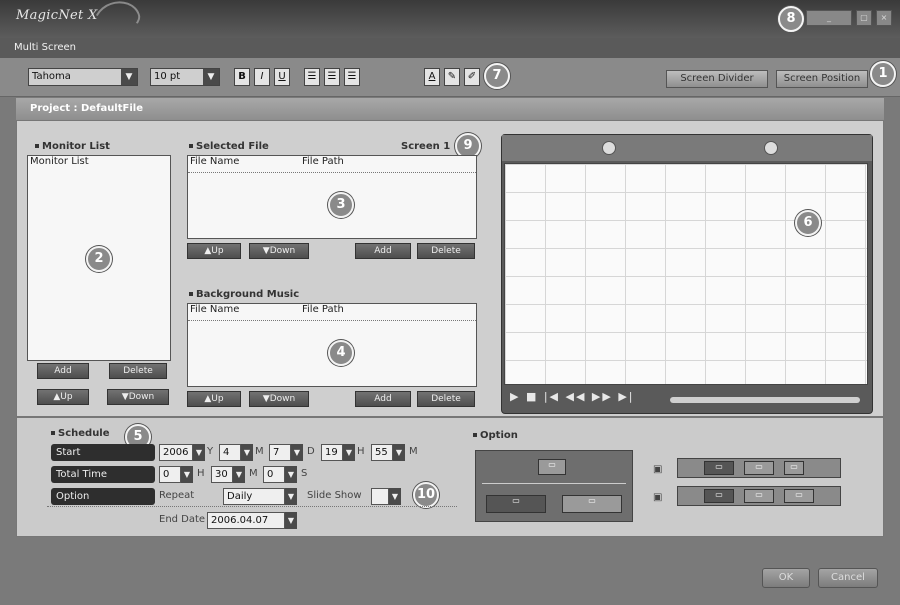 Image resolution: width=900 pixels, height=605 pixels. I want to click on option-1-a: ▭, so click(719, 468).